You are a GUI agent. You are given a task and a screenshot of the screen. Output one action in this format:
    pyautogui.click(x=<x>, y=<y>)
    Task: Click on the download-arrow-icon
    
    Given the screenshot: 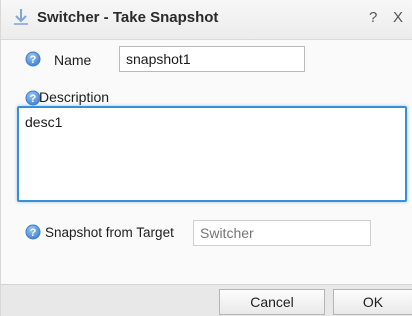 What is the action you would take?
    pyautogui.click(x=21, y=18)
    